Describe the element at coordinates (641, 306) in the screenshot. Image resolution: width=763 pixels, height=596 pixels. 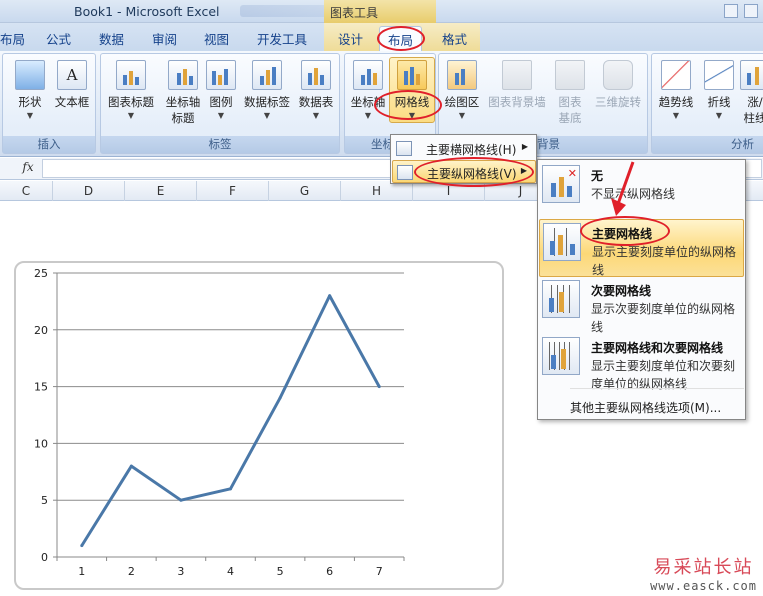
I see `option-minor-gridlines: 次要网格线 显示次要刻度单位的纵网格线` at that location.